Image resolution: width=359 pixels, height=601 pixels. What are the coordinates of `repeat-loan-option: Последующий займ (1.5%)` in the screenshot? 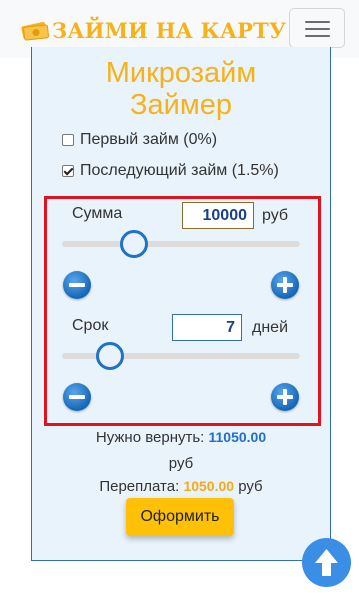 It's located at (170, 171).